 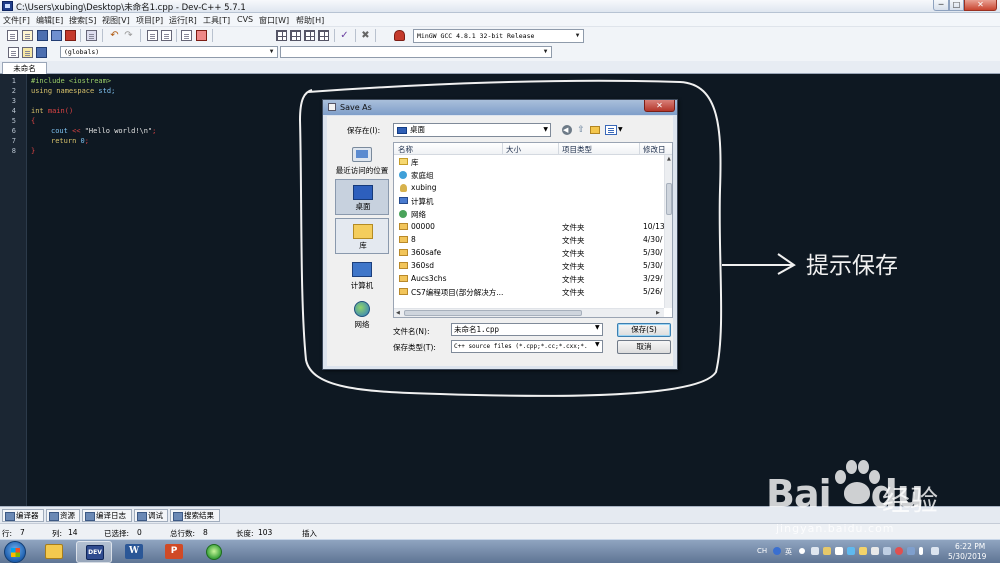 I want to click on tray-language: CH, so click(x=762, y=551).